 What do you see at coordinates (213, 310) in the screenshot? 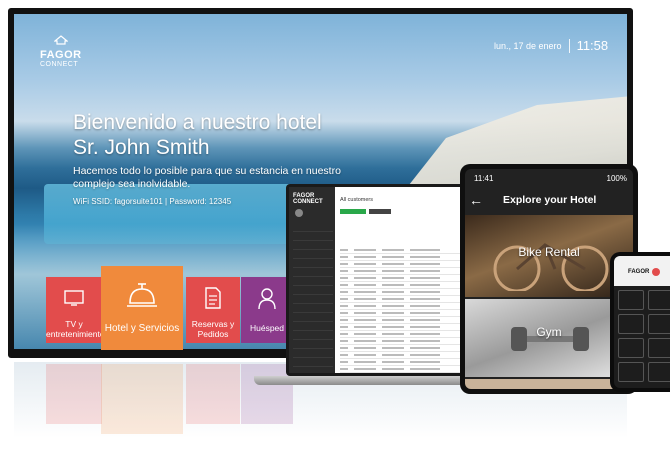
I see `tile-reservations-orders: Reservas y Pedidos` at bounding box center [213, 310].